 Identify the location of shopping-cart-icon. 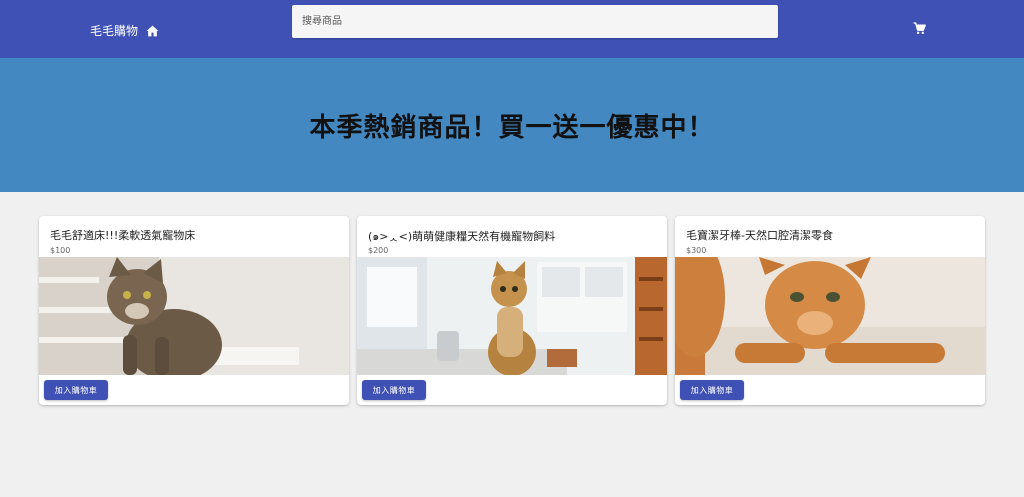
(919, 29).